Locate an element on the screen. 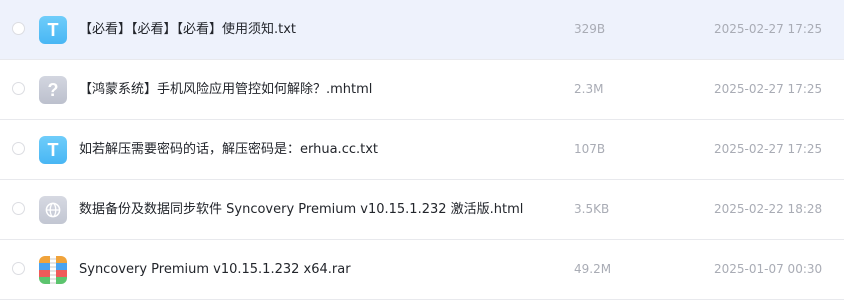  file-name: 如若解压需要密码的话，解压密码是：erhua.cc.txt is located at coordinates (228, 149).